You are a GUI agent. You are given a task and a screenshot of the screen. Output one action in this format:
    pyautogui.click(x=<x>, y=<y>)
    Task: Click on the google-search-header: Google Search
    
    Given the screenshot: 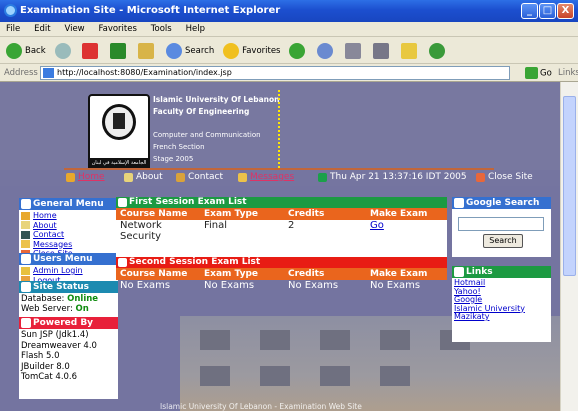 What is the action you would take?
    pyautogui.click(x=501, y=203)
    